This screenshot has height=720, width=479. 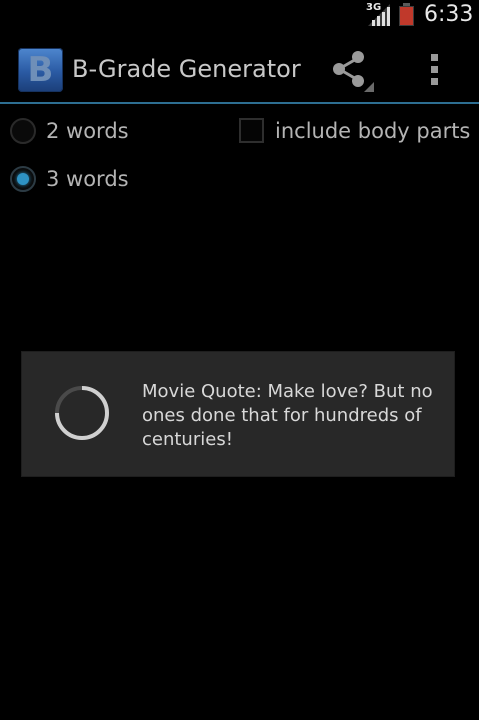 I want to click on action-bar: B B-Grade Generator, so click(x=239, y=67).